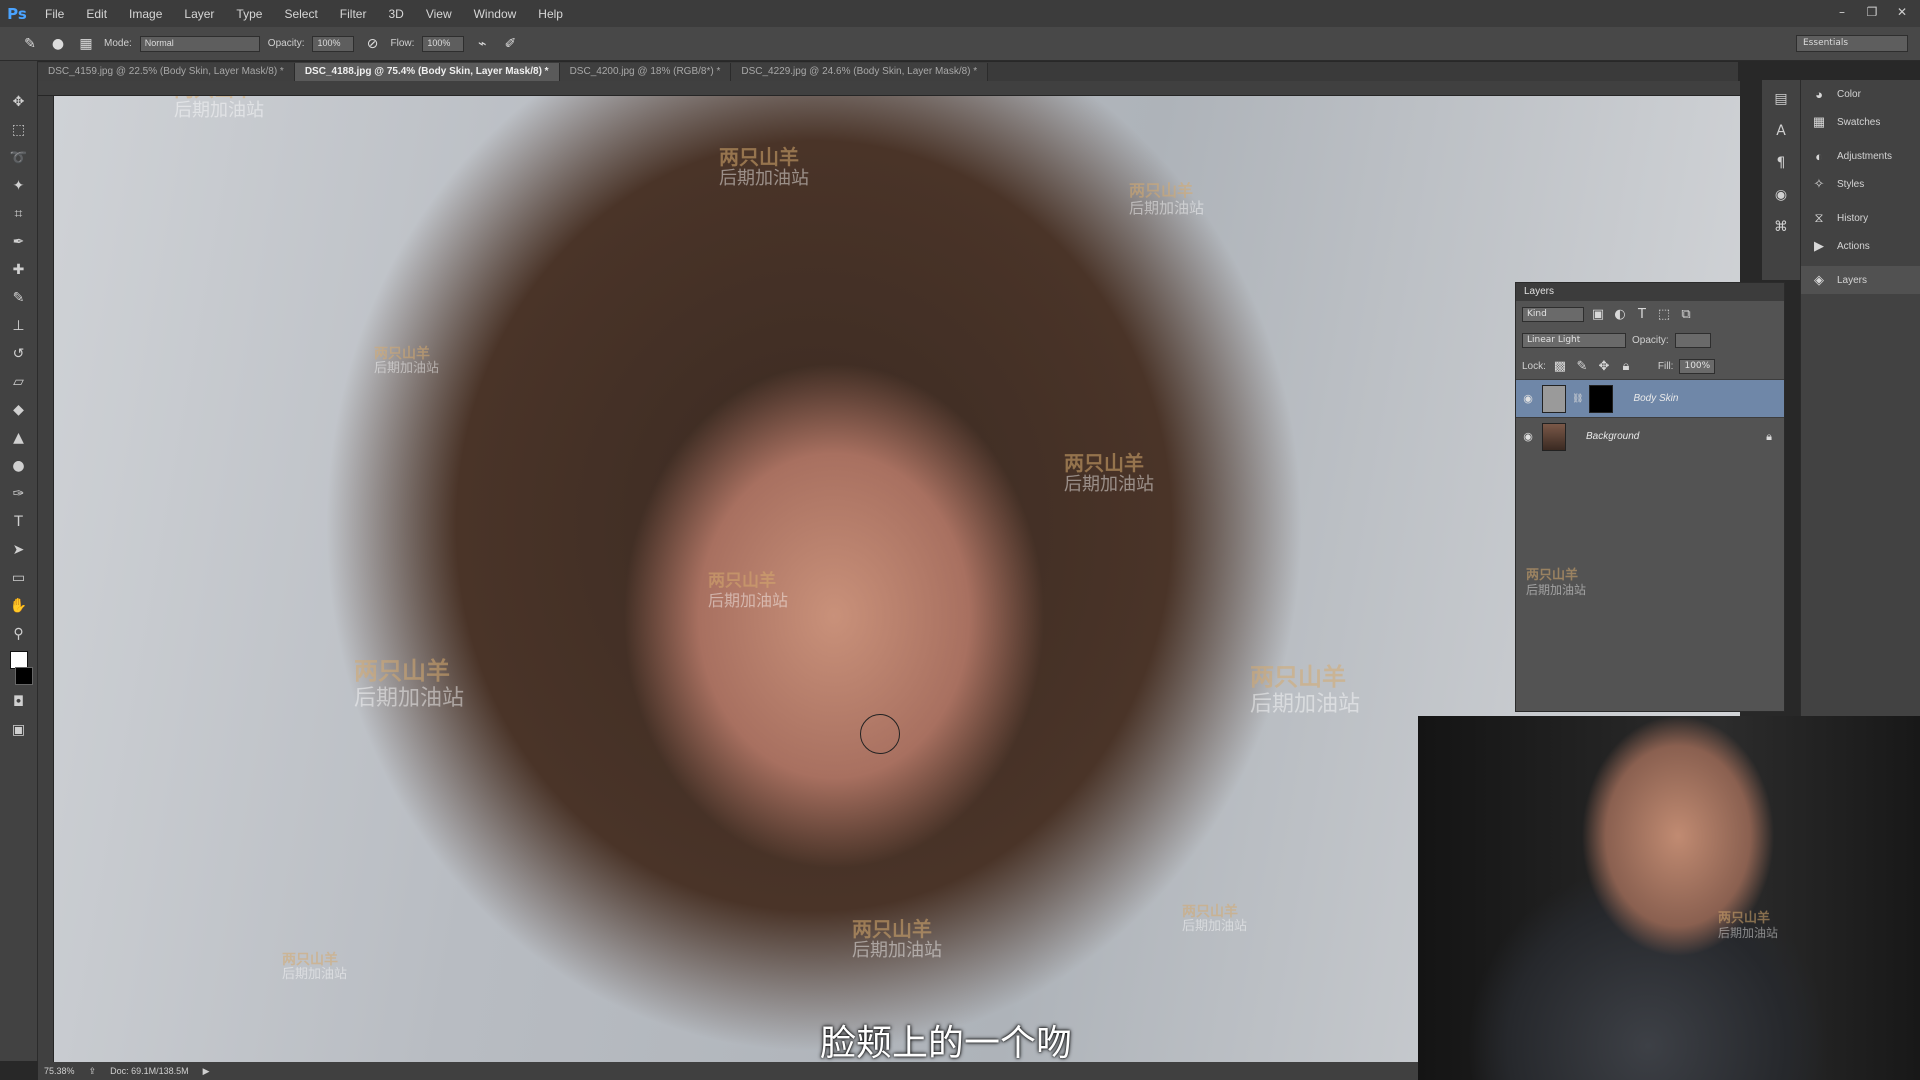 Image resolution: width=1920 pixels, height=1080 pixels. I want to click on marquee-tool-icon: ⬚, so click(19, 130).